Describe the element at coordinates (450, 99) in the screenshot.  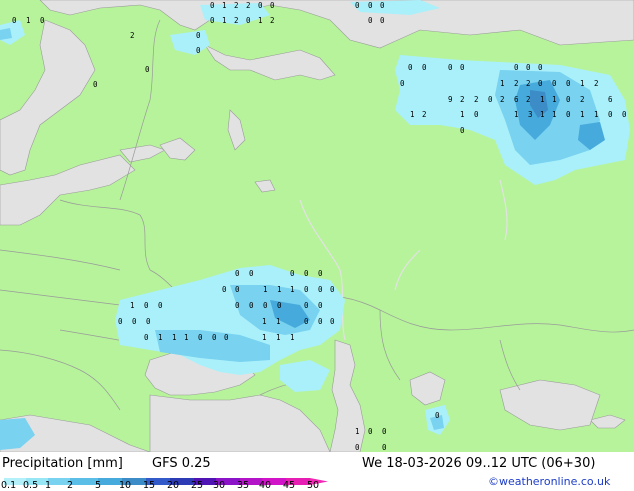
I see `precip-value-label: 9` at that location.